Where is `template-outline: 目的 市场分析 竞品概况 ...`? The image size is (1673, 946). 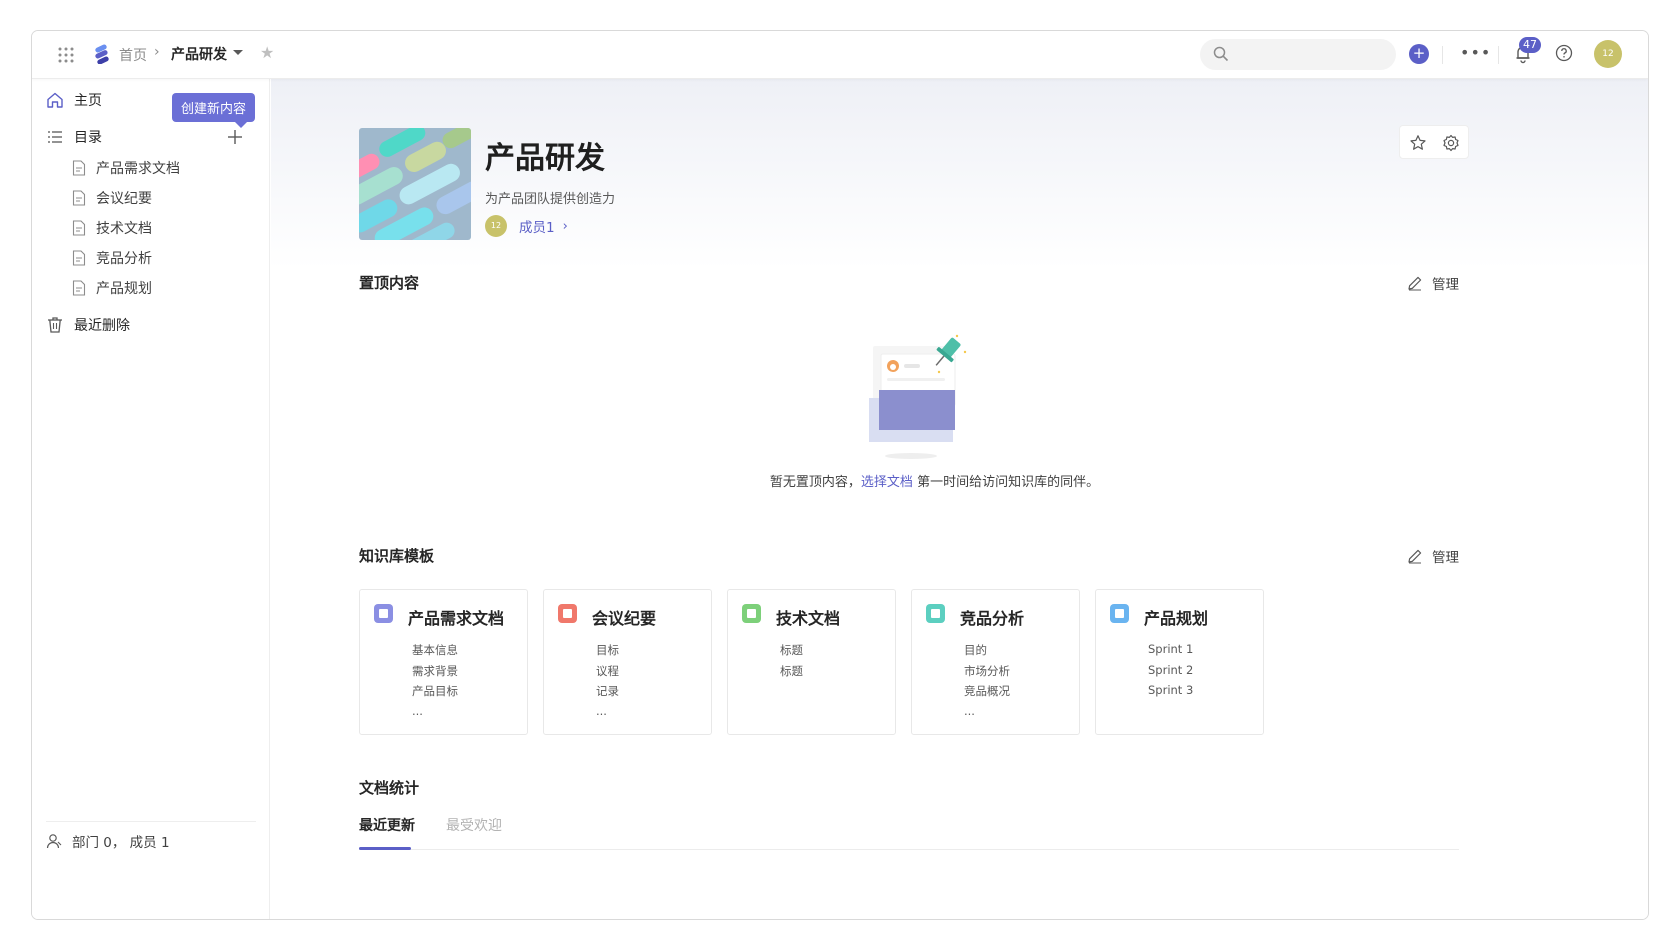
template-outline: 目的 市场分析 竞品概况 ... is located at coordinates (987, 683).